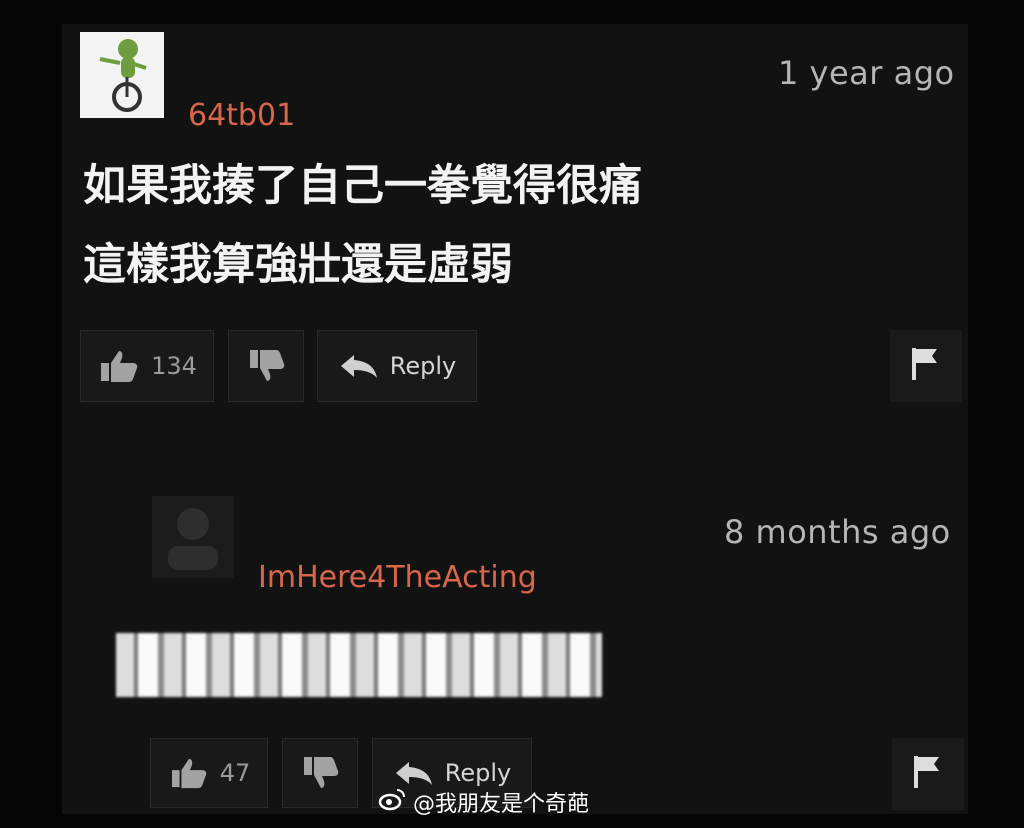  I want to click on like-button: 47, so click(209, 773).